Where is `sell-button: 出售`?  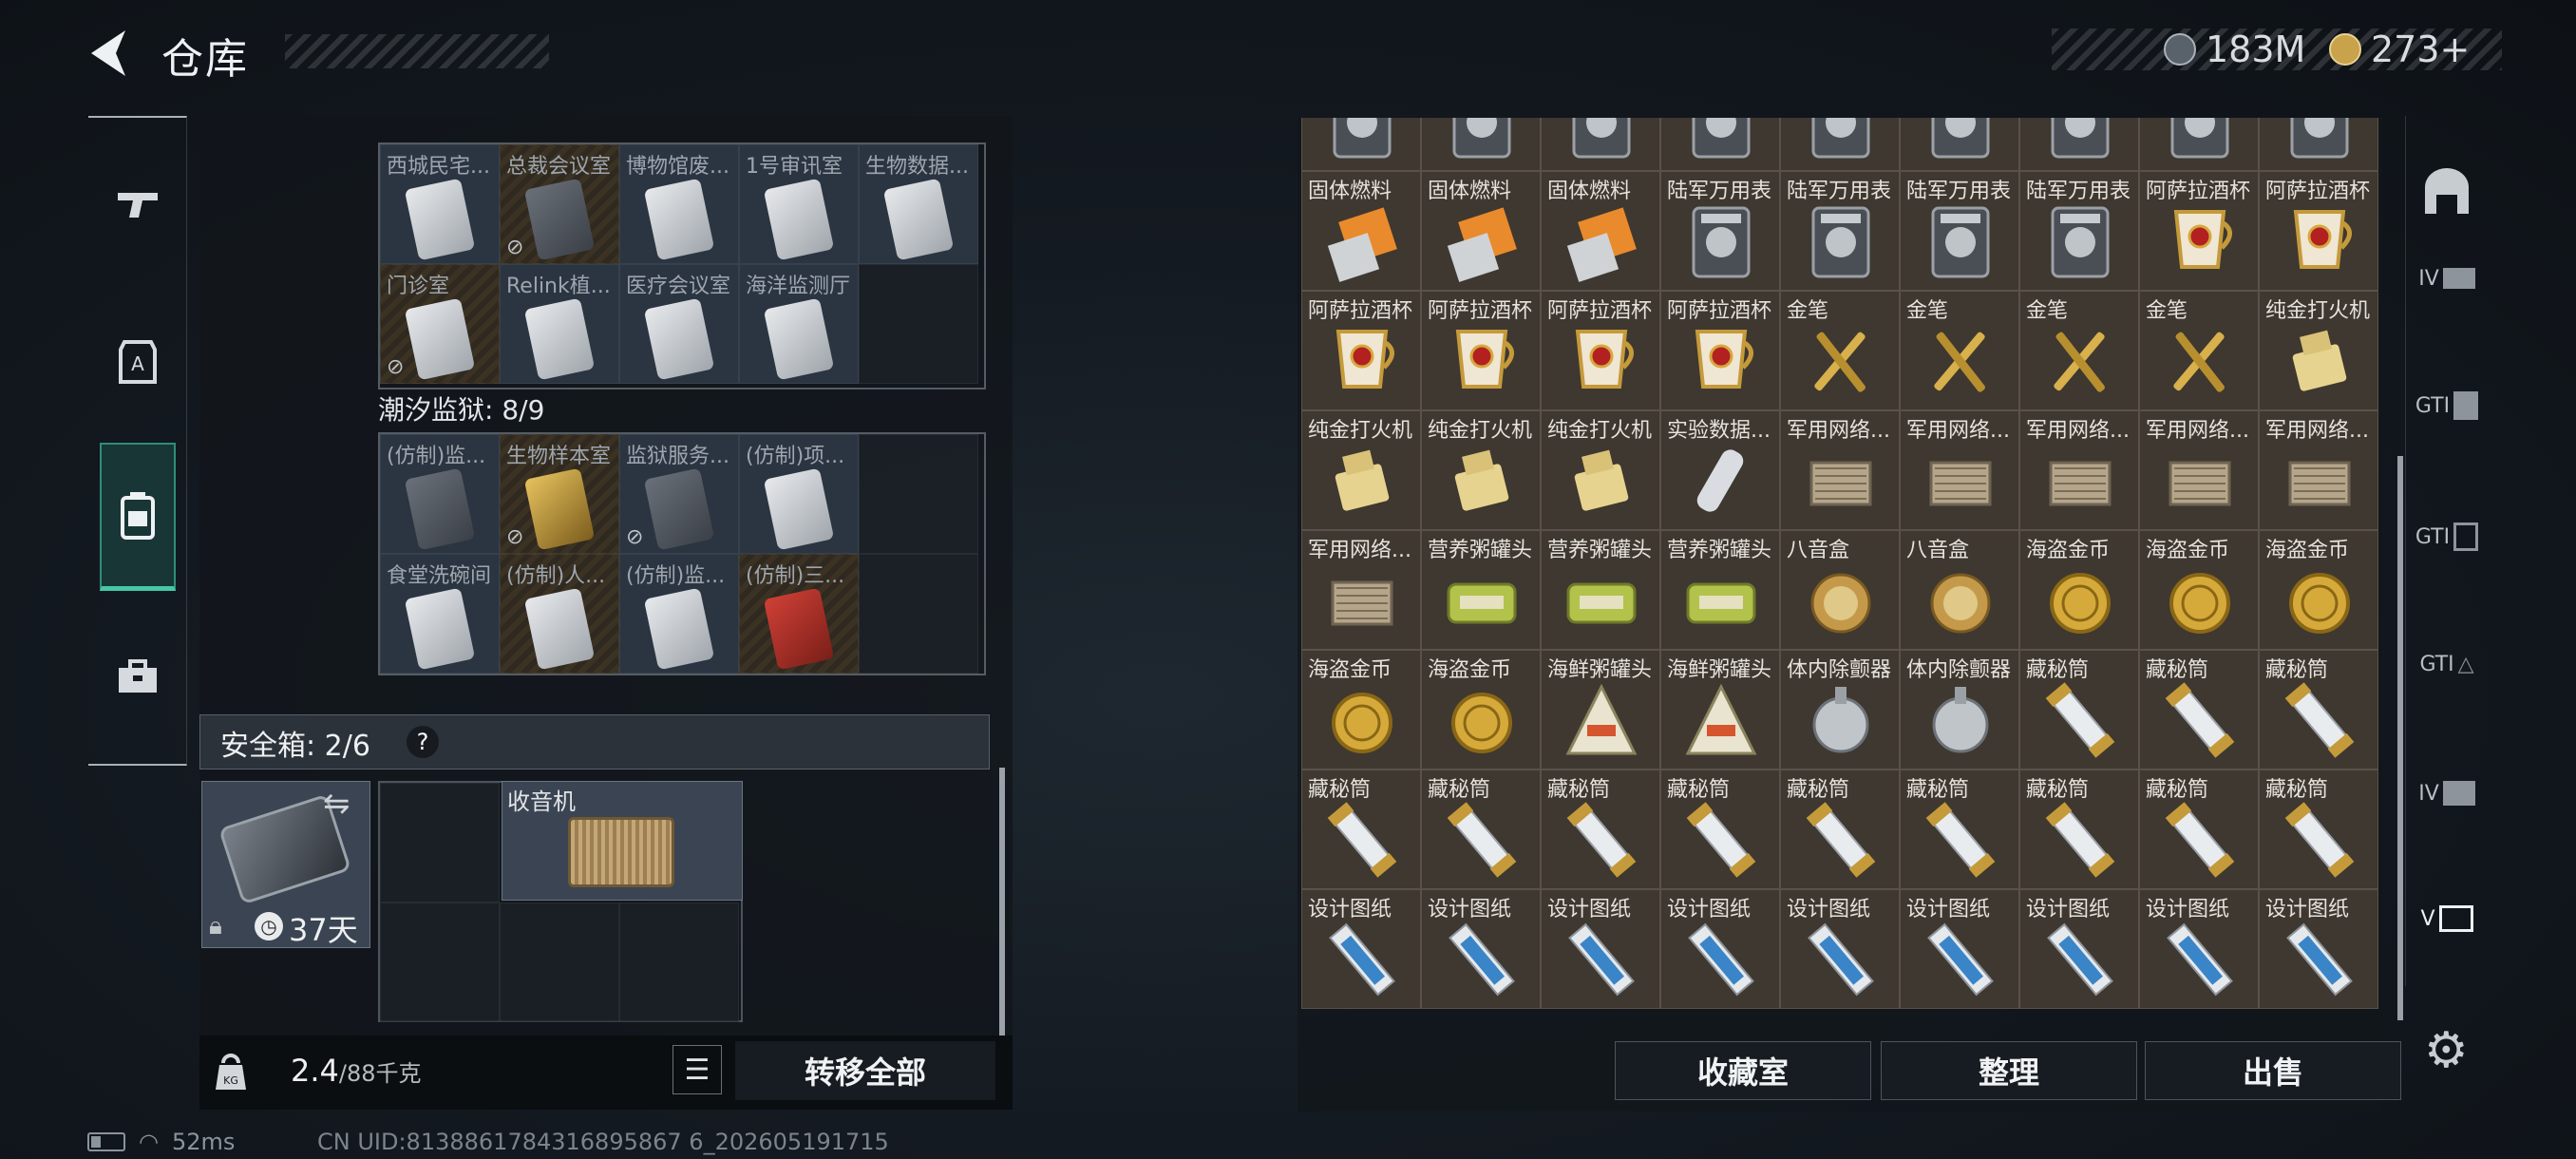 sell-button: 出售 is located at coordinates (2273, 1070).